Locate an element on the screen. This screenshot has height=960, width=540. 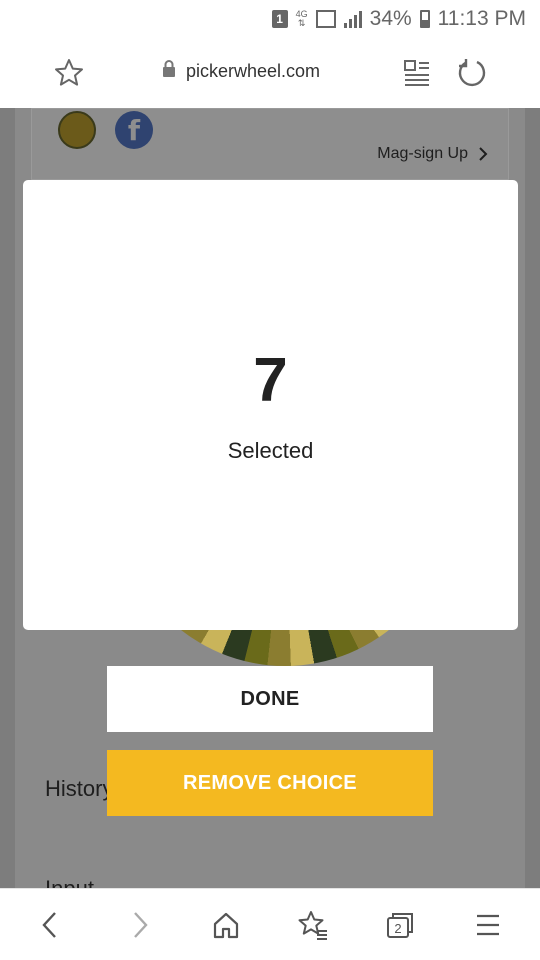
history-heading: History is located at coordinates (79, 788).